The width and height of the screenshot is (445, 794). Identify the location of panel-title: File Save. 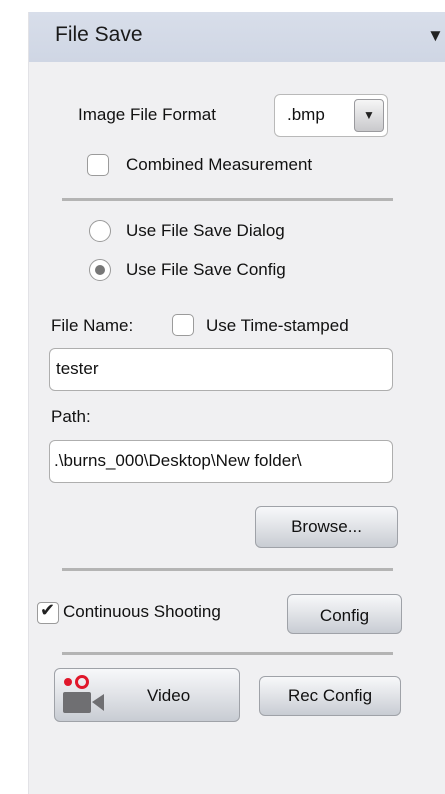
(99, 34).